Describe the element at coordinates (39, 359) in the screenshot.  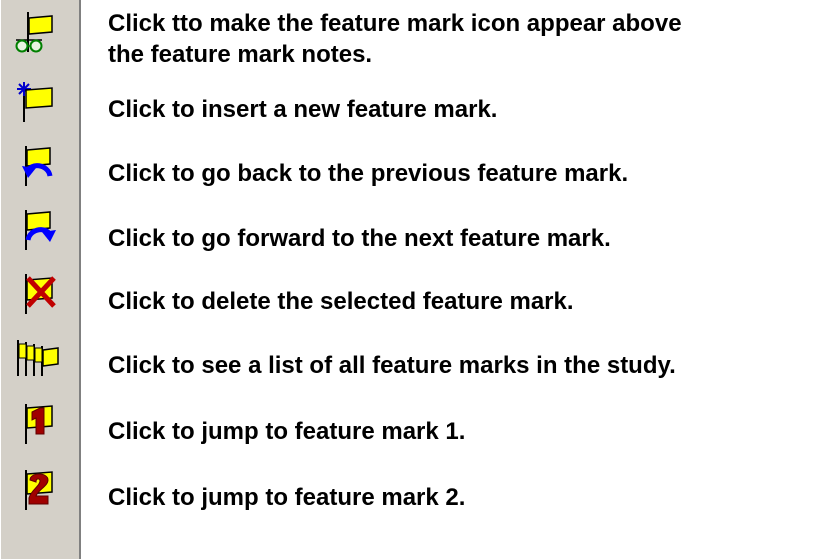
I see `feature-mark-list-icon` at that location.